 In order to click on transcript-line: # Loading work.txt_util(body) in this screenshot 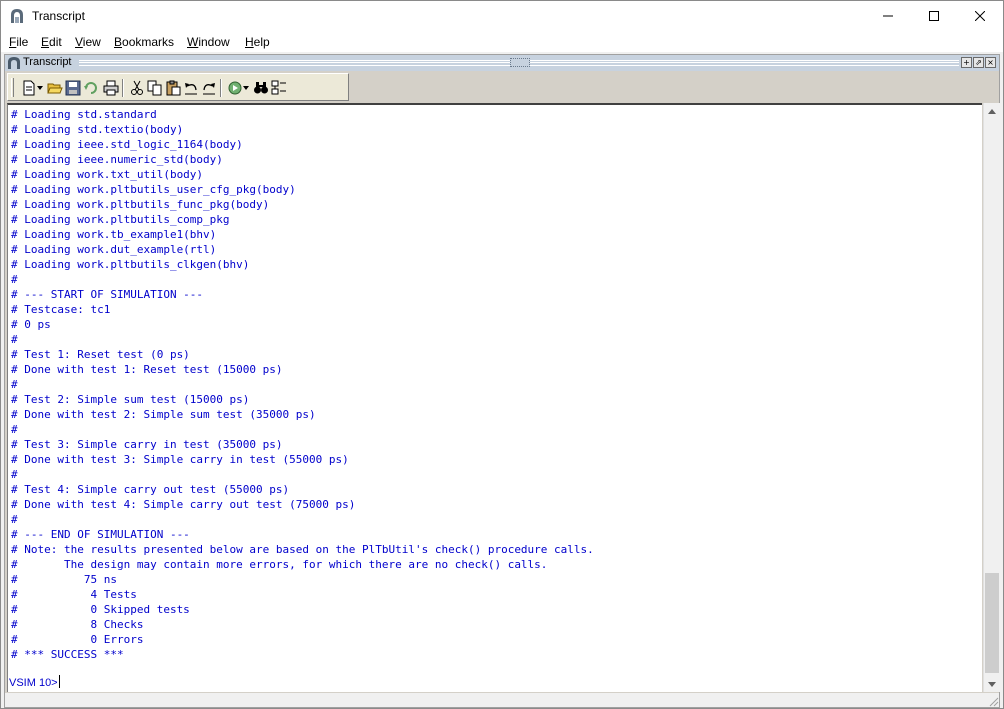, I will do `click(107, 174)`.